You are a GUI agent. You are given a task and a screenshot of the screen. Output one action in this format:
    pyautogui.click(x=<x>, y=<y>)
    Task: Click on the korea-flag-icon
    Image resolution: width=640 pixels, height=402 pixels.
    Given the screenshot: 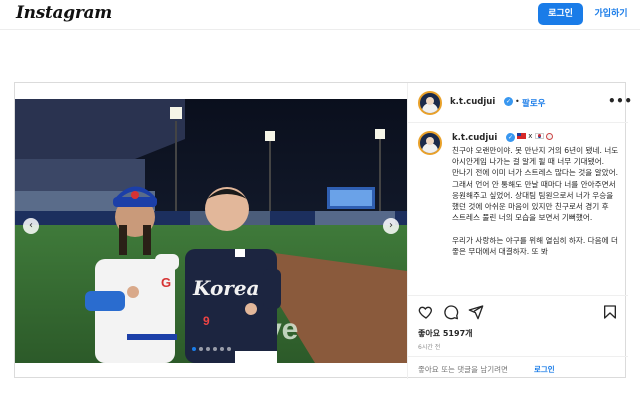 What is the action you would take?
    pyautogui.click(x=539, y=136)
    